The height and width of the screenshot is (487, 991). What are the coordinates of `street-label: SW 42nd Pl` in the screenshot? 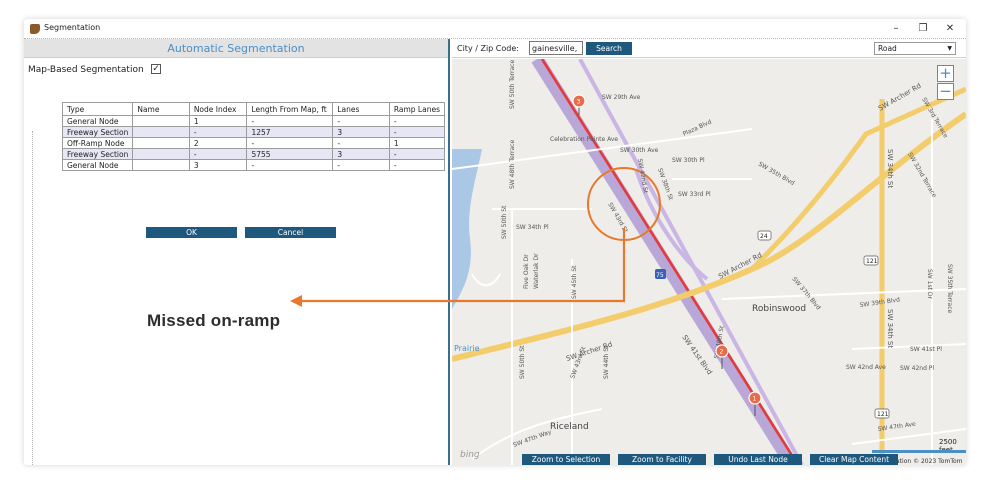 It's located at (917, 368).